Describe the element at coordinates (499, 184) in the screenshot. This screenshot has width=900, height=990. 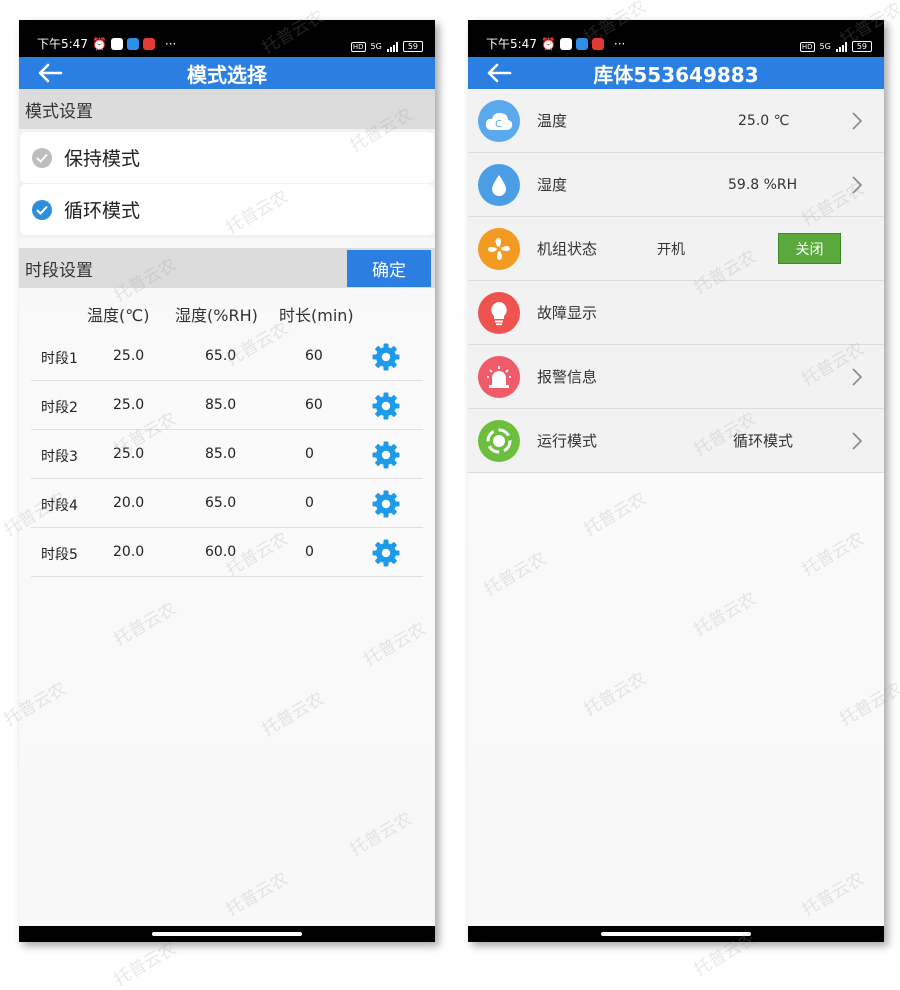
I see `water-drop-icon` at that location.